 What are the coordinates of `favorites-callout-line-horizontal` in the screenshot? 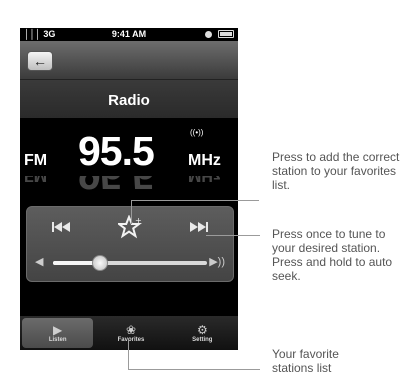 It's located at (194, 369).